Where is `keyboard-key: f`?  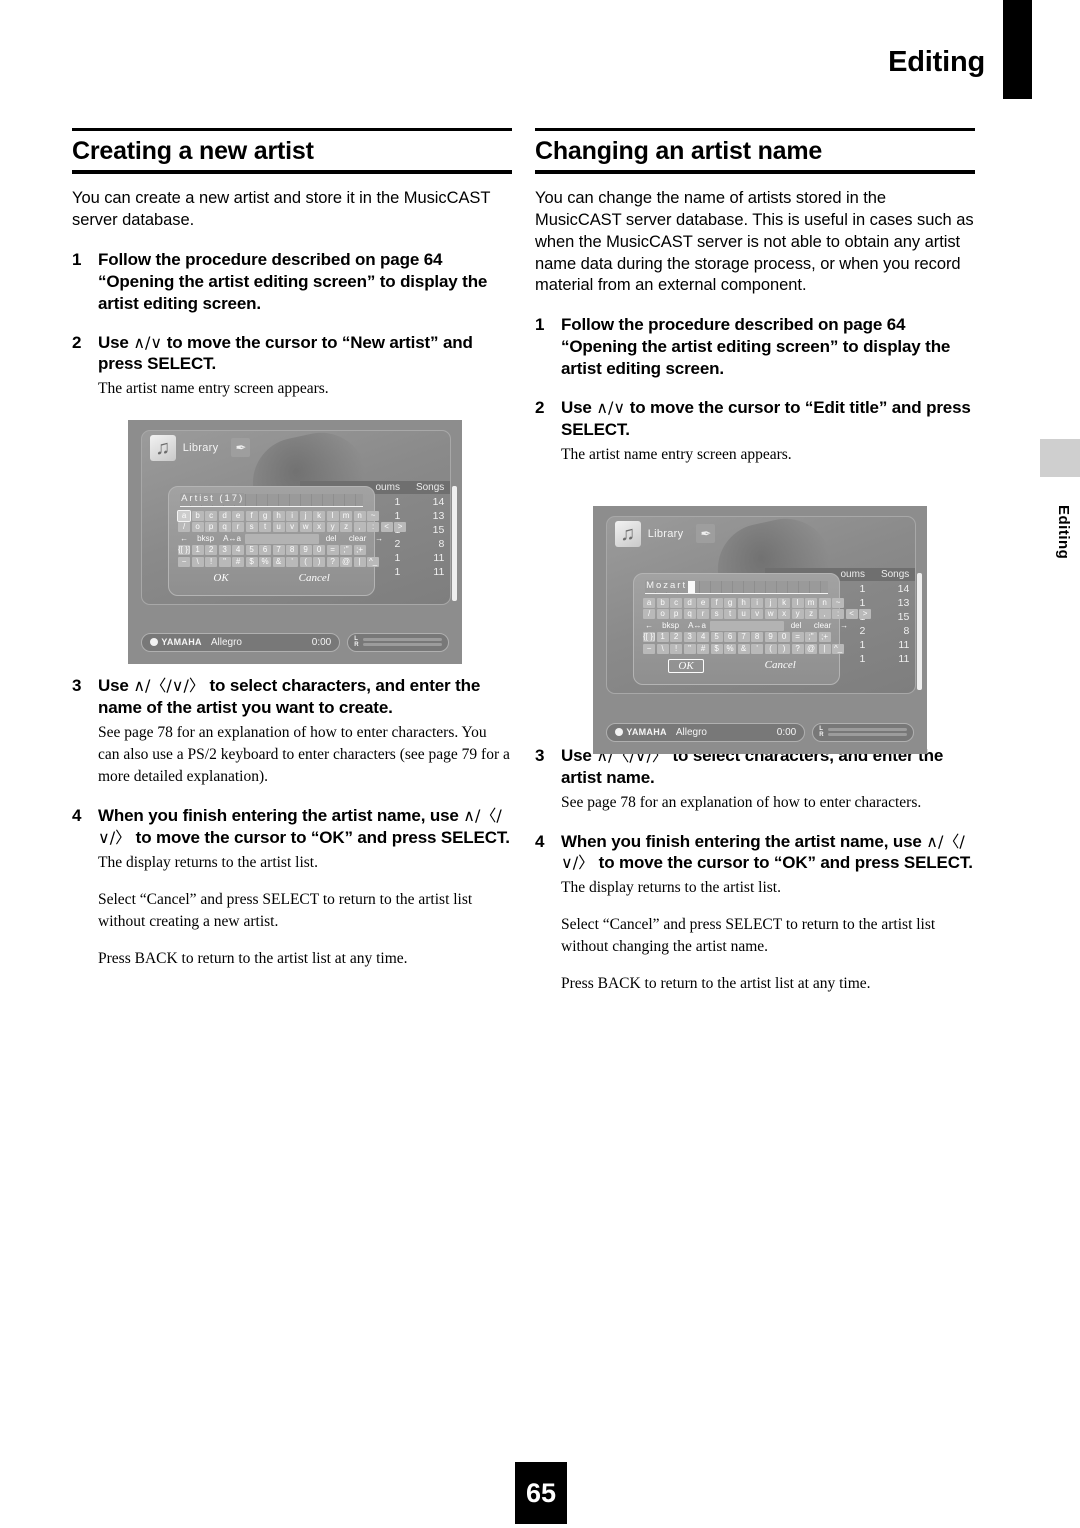 keyboard-key: f is located at coordinates (251, 515).